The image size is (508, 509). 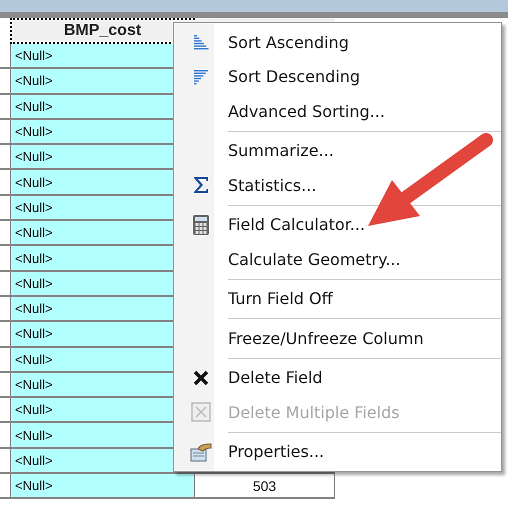 I want to click on table-cell: 503, so click(x=265, y=487).